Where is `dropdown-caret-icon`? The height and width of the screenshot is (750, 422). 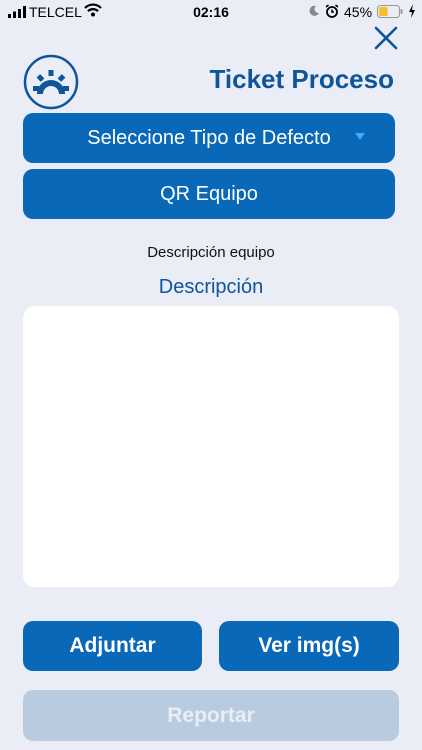
dropdown-caret-icon is located at coordinates (360, 136).